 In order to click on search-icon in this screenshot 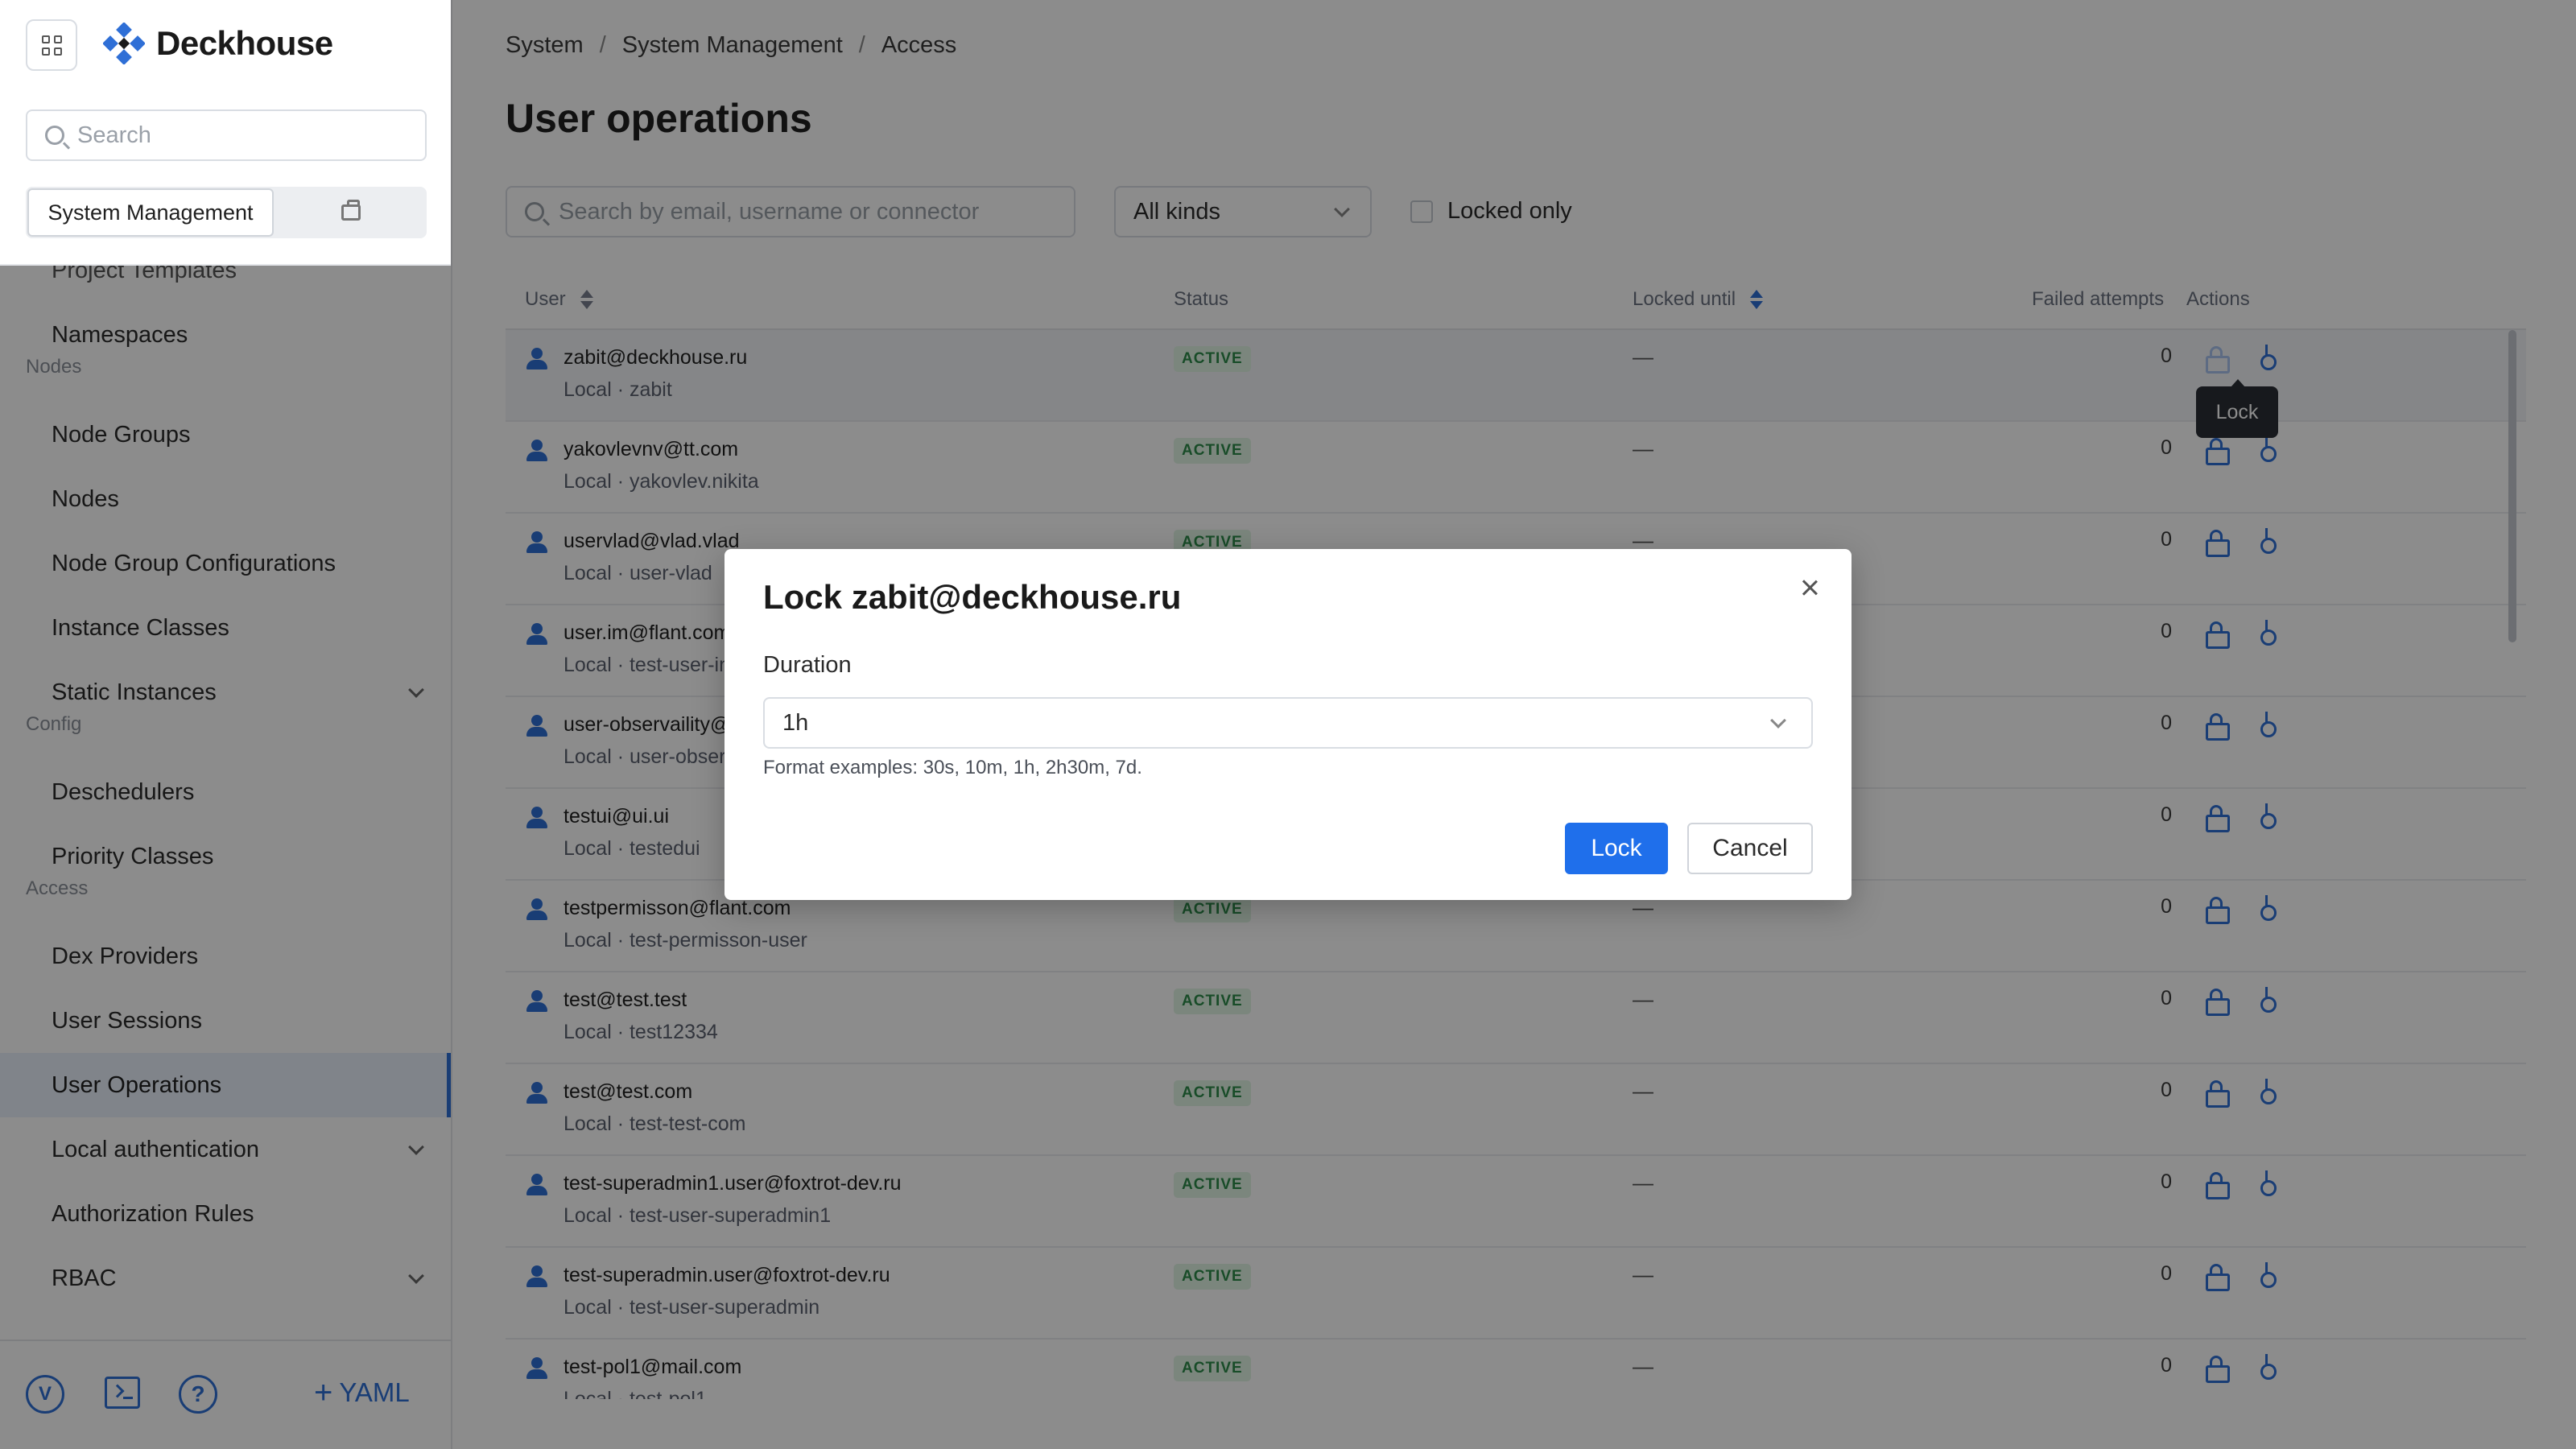, I will do `click(54, 135)`.